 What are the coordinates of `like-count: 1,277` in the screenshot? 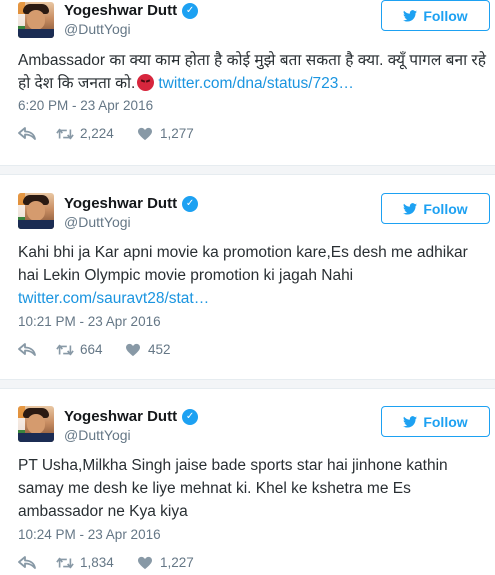 It's located at (177, 133).